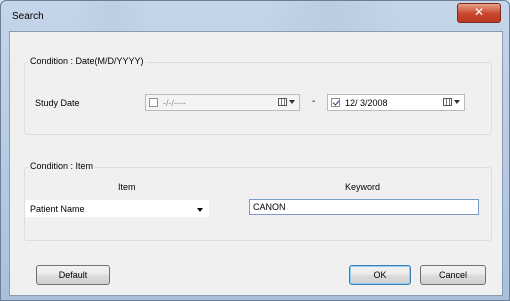  I want to click on default-button: Default, so click(73, 275).